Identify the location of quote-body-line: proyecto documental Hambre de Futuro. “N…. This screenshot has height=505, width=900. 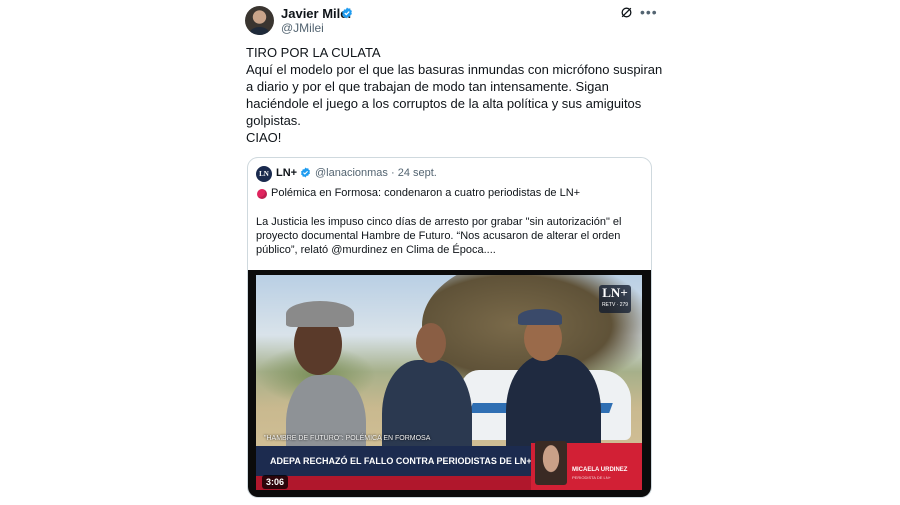
(438, 236).